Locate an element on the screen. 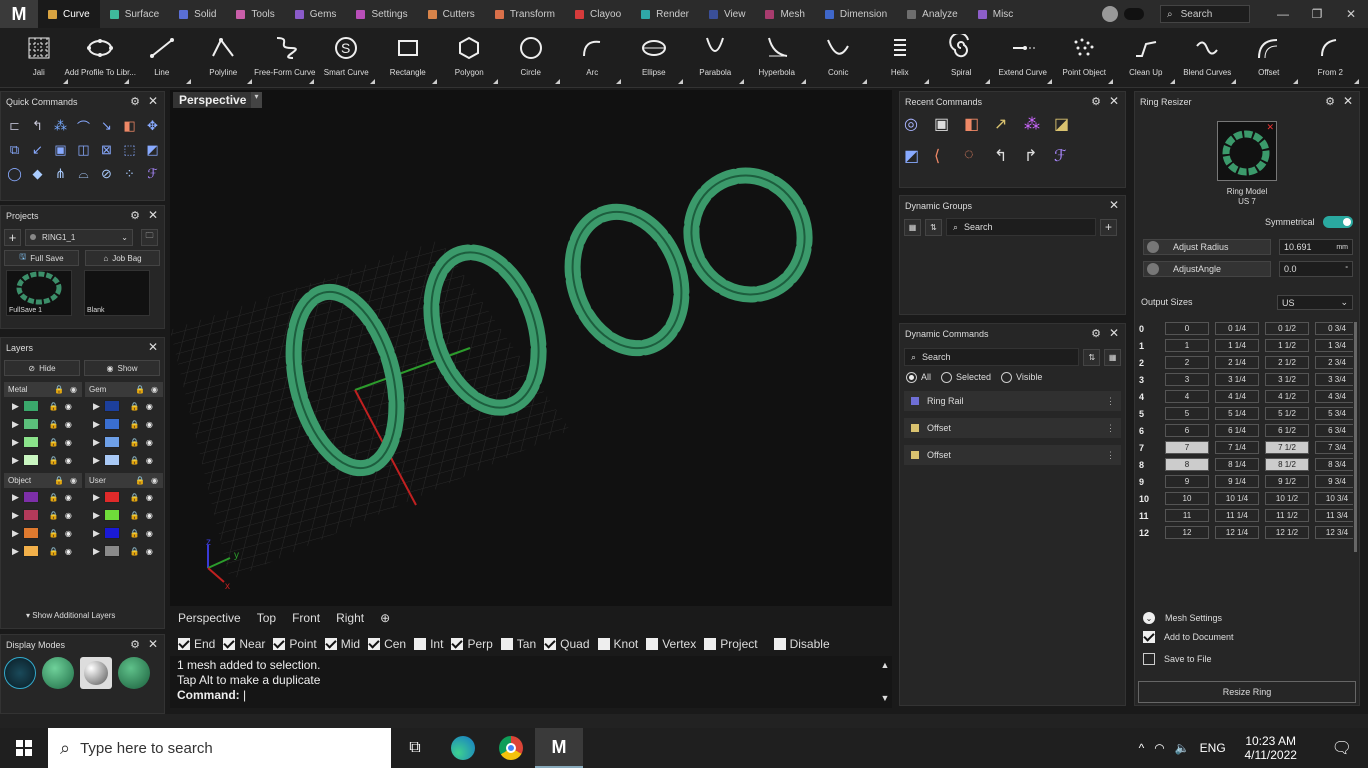 Image resolution: width=1368 pixels, height=768 pixels. radius-field: 10.691 mm is located at coordinates (1316, 247).